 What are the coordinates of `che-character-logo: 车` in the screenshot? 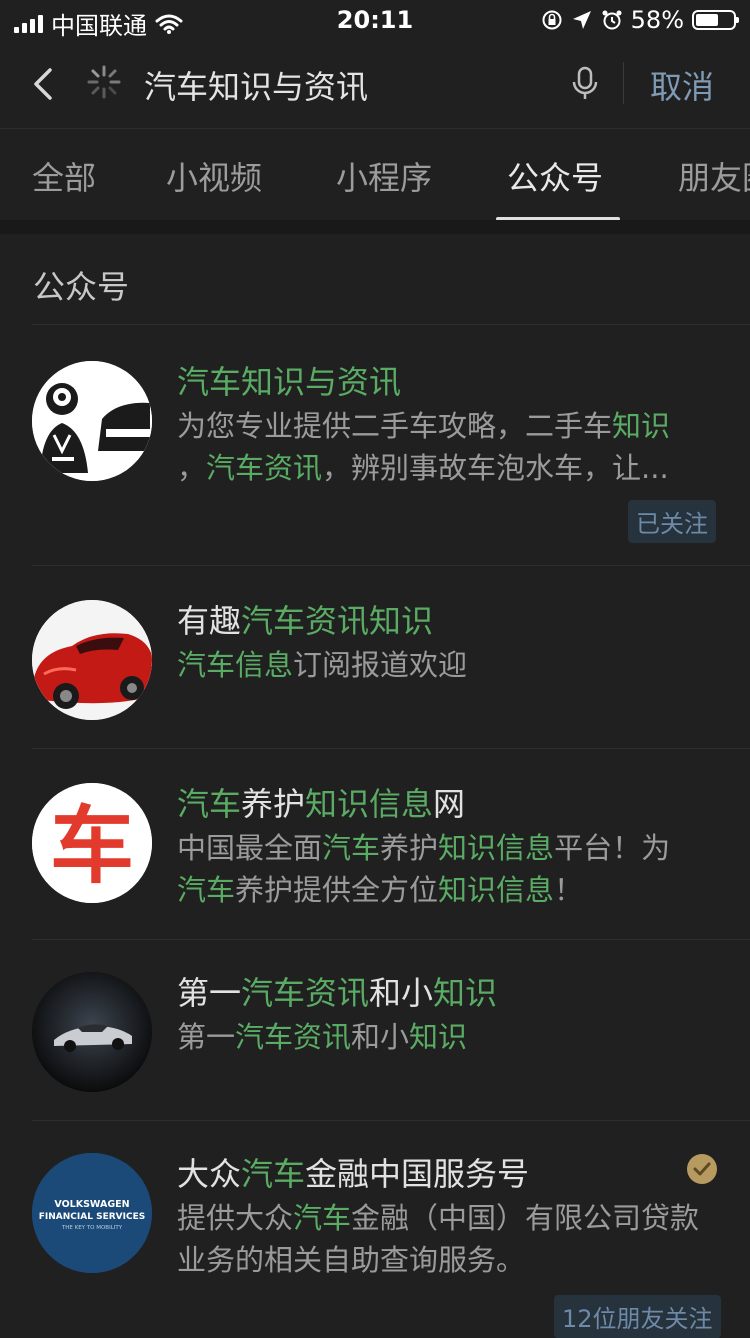 It's located at (92, 843).